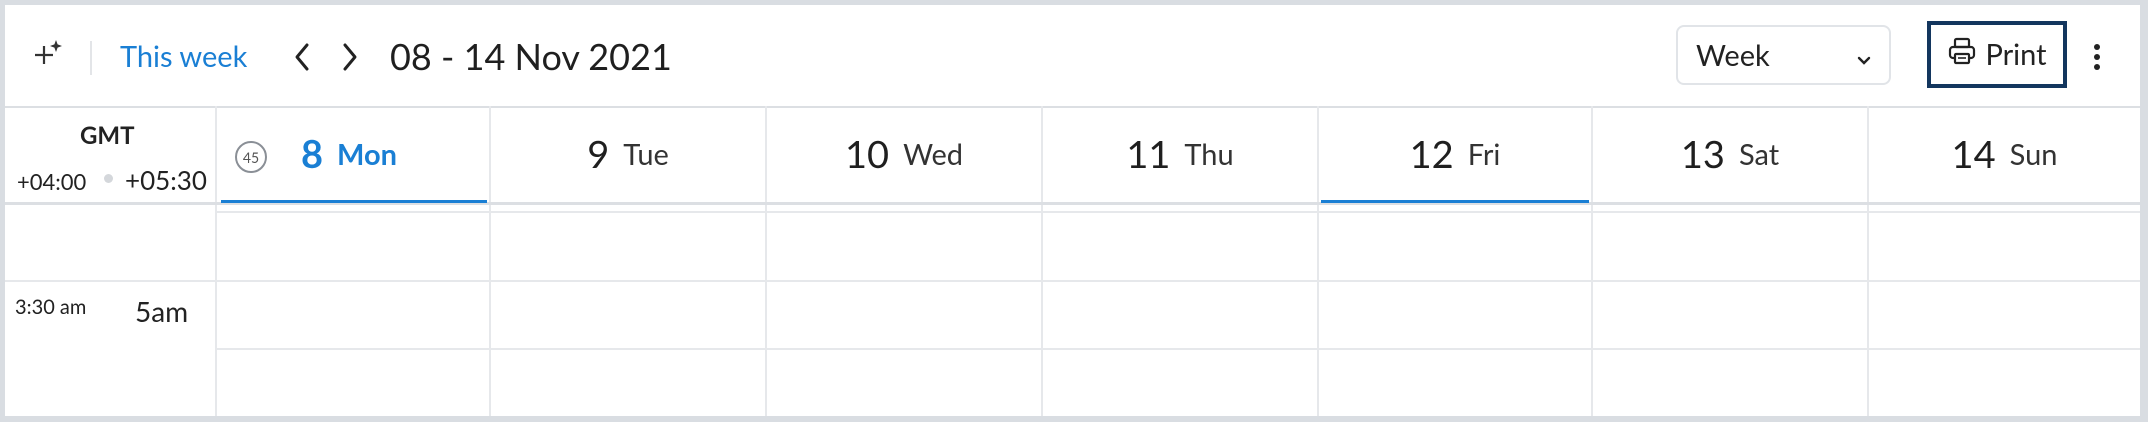 The width and height of the screenshot is (2148, 422). I want to click on time-label-primary: 3:30 am, so click(51, 307).